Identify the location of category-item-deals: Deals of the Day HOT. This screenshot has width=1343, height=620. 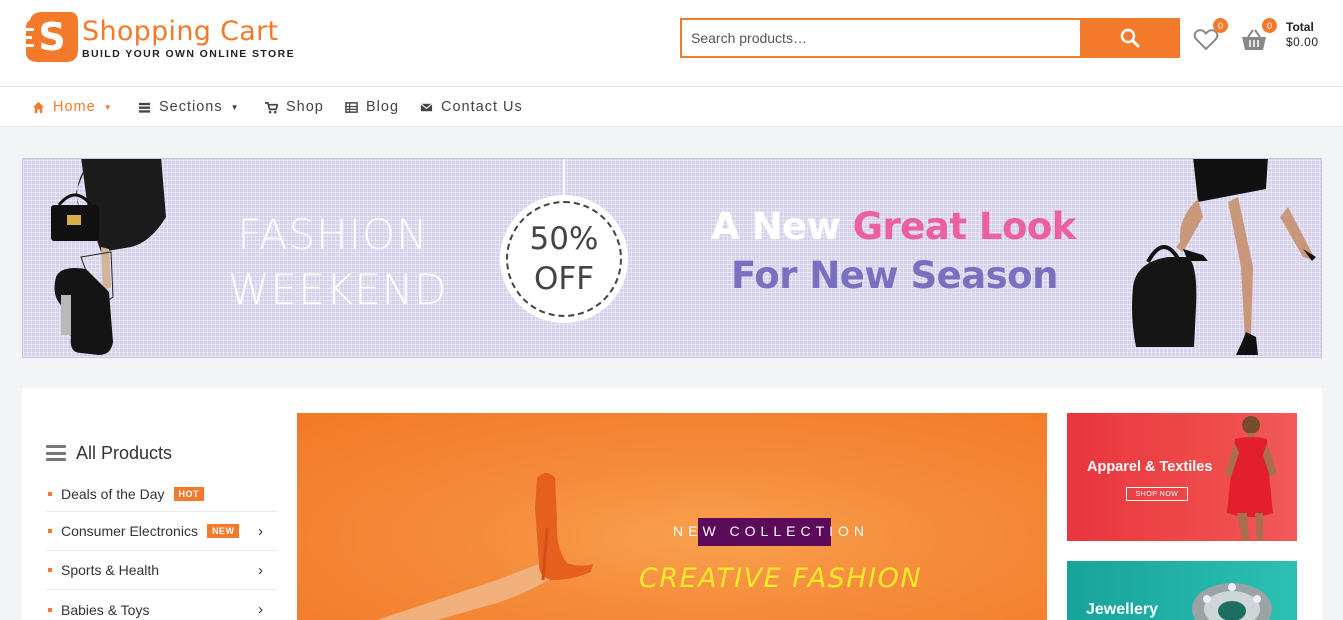
(161, 494).